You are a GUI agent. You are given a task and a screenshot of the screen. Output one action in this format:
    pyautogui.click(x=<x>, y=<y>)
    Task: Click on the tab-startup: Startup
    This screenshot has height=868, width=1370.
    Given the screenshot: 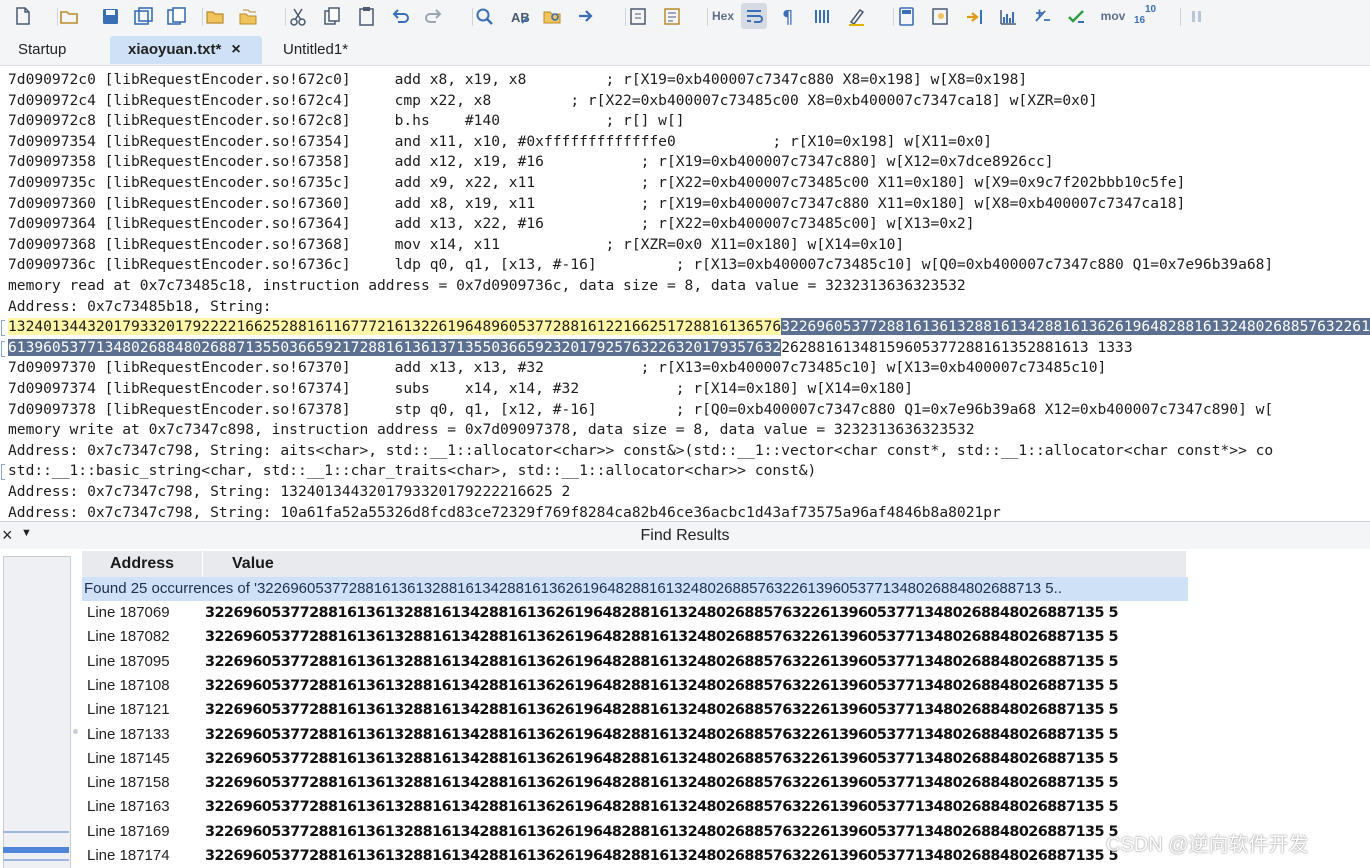 What is the action you would take?
    pyautogui.click(x=42, y=50)
    